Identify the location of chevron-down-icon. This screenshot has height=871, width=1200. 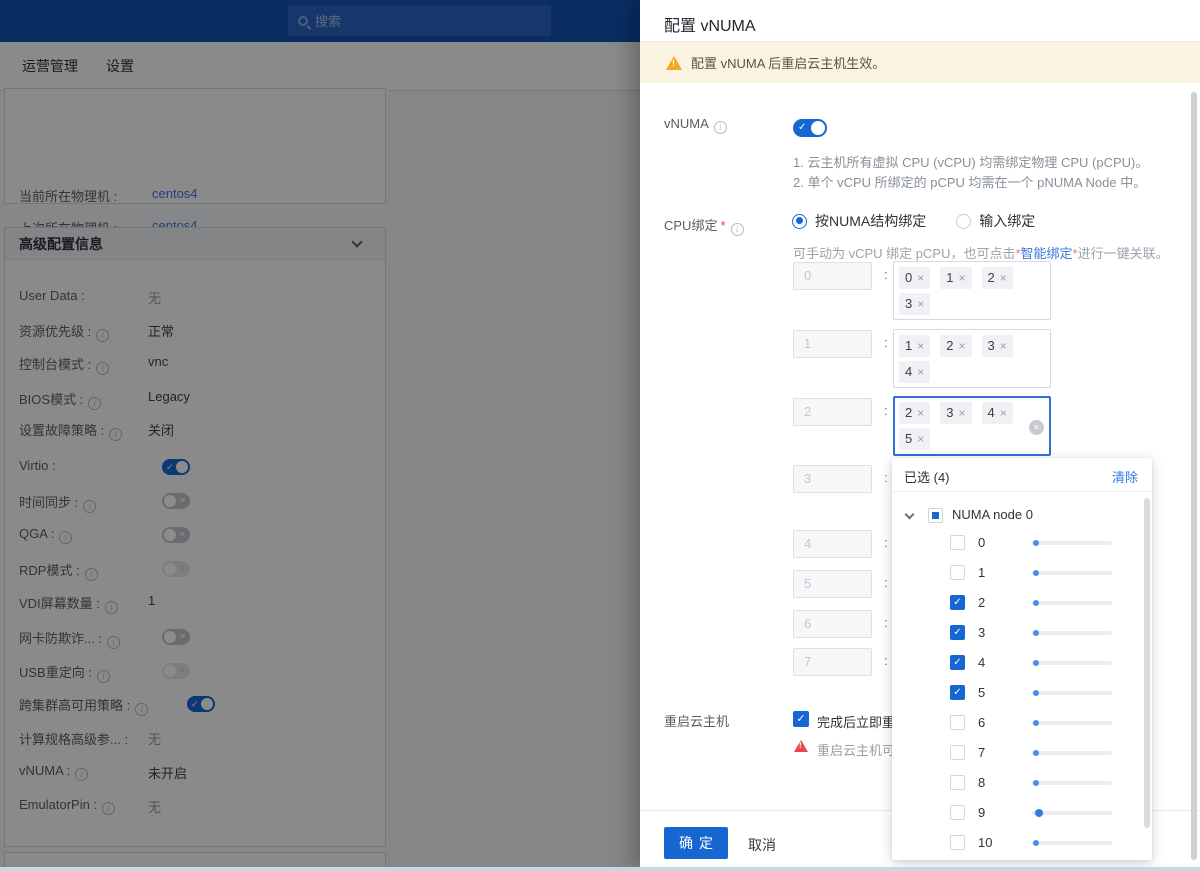
(909, 514).